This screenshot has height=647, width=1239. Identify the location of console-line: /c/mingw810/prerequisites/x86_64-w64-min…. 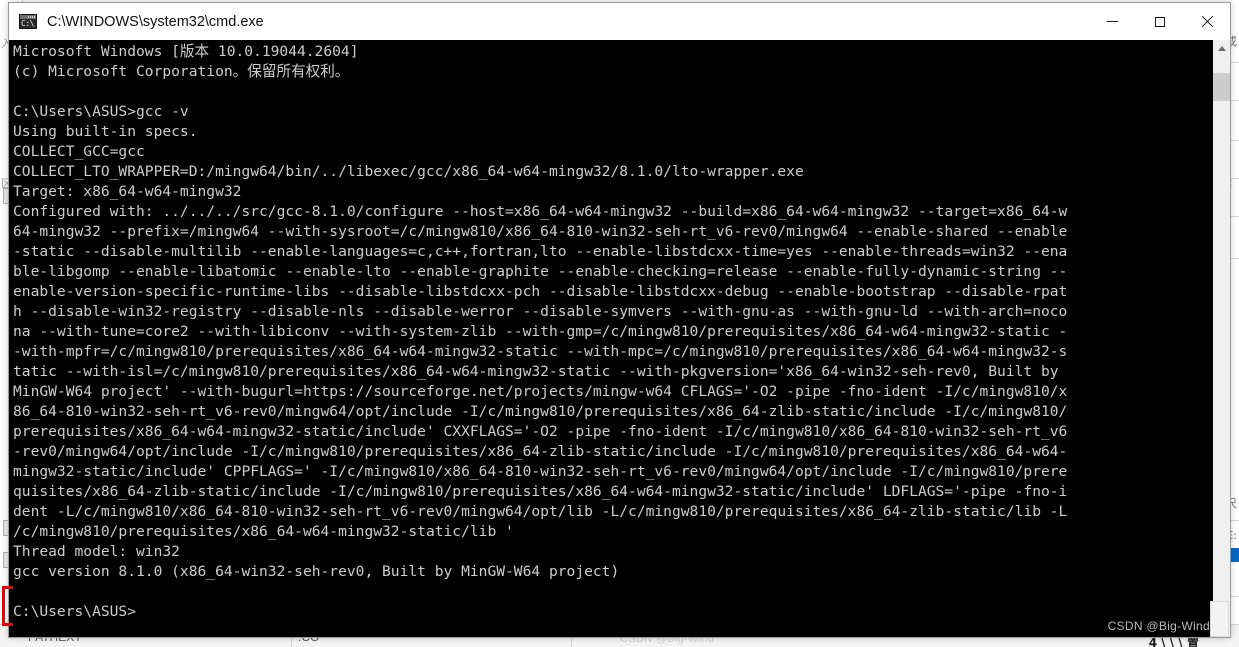
(263, 531).